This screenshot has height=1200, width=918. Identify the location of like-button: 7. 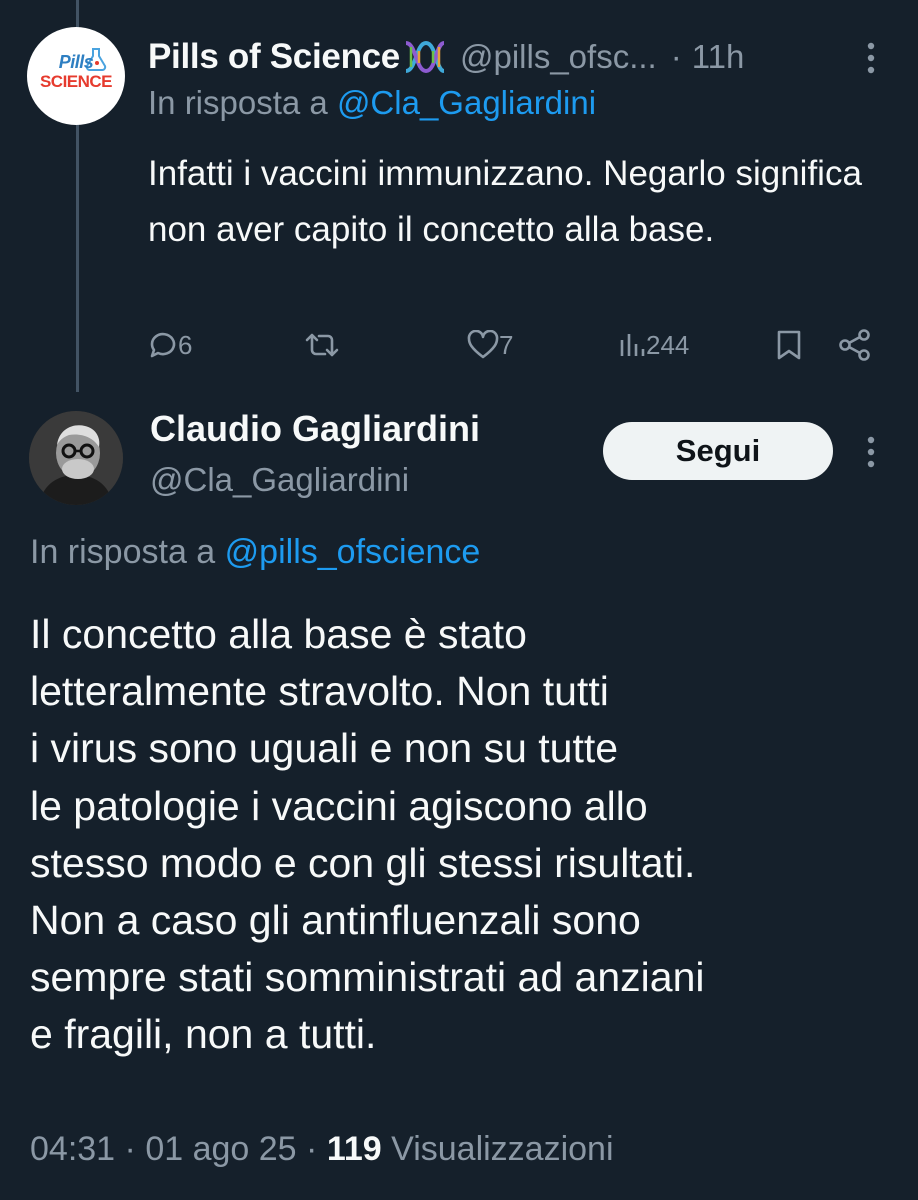
(490, 345).